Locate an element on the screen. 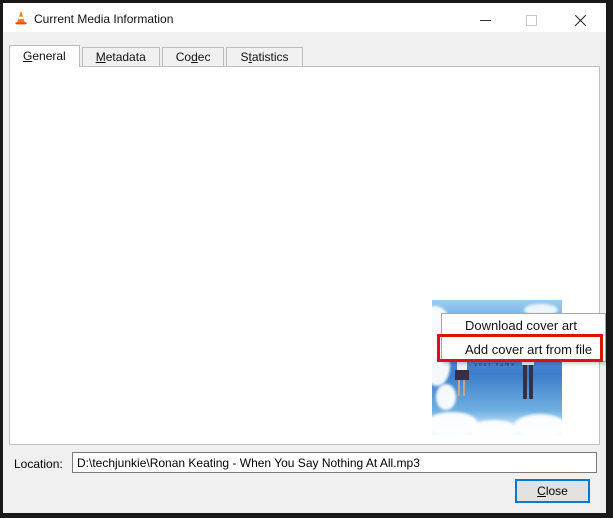  tab-bar: General Metadata Co d ec St atistics is located at coordinates (157, 55).